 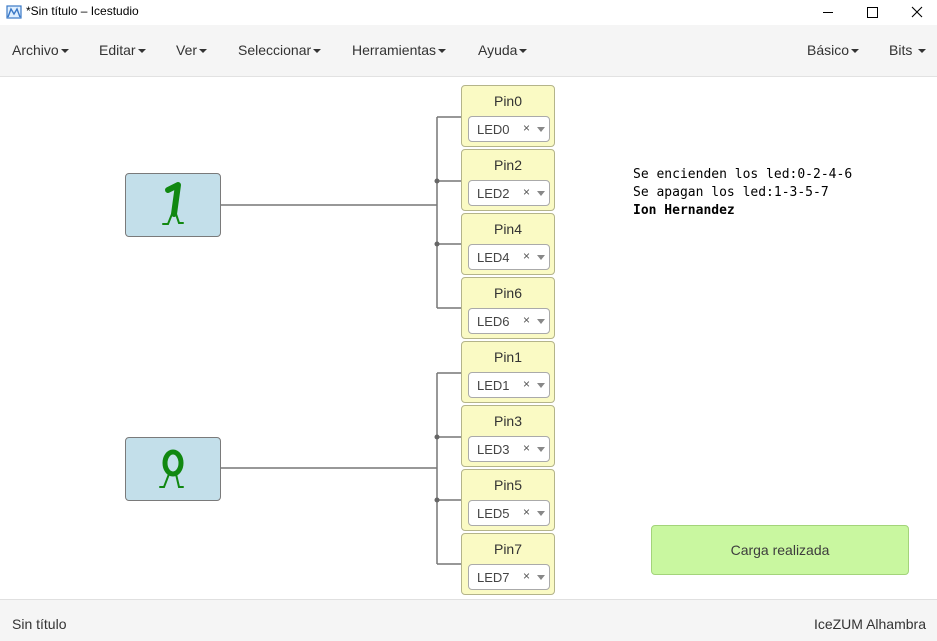 What do you see at coordinates (493, 449) in the screenshot?
I see `pin-value: LED3` at bounding box center [493, 449].